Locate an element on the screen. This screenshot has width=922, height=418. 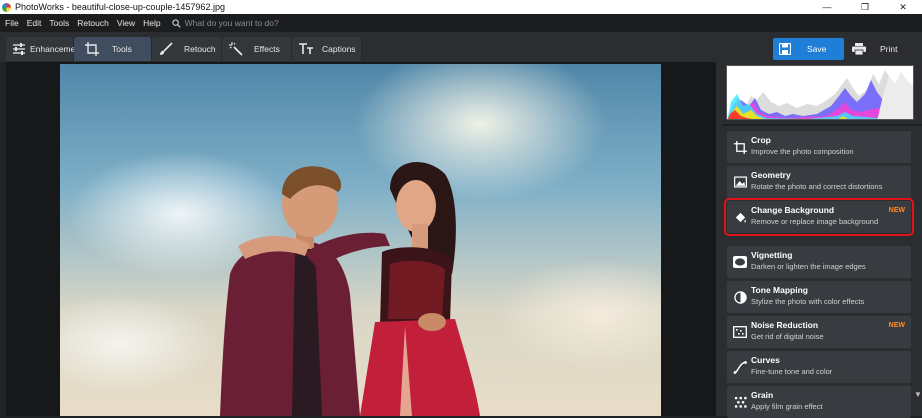
text-icon is located at coordinates (306, 49).